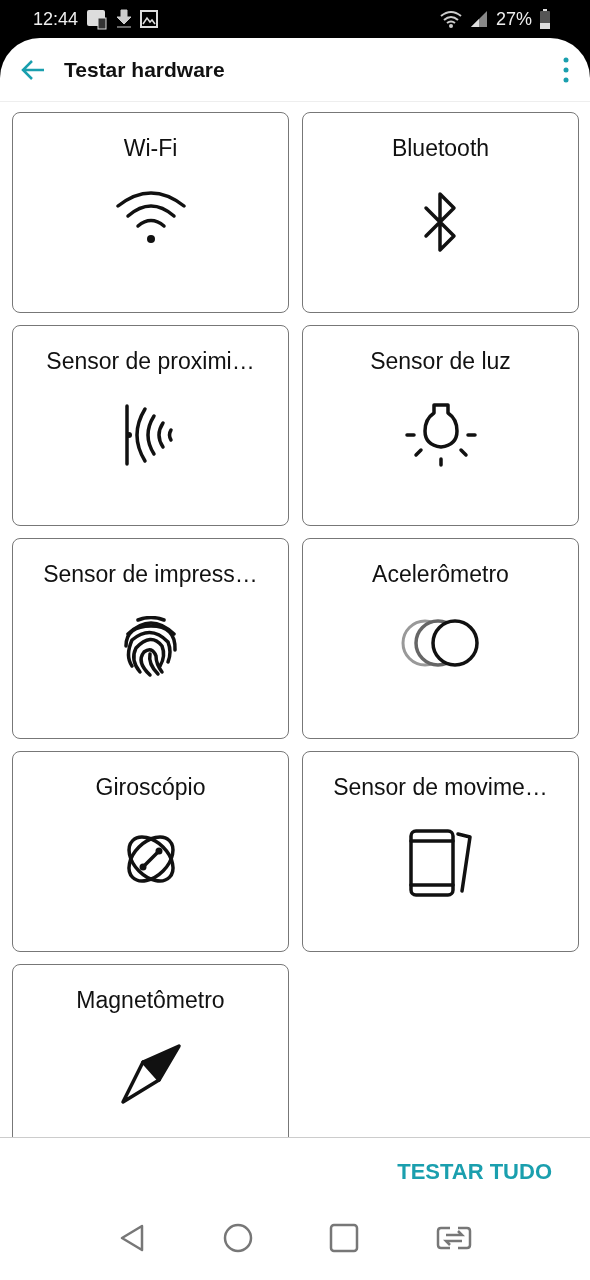  What do you see at coordinates (440, 213) in the screenshot?
I see `sensor-tile: Bluetooth` at bounding box center [440, 213].